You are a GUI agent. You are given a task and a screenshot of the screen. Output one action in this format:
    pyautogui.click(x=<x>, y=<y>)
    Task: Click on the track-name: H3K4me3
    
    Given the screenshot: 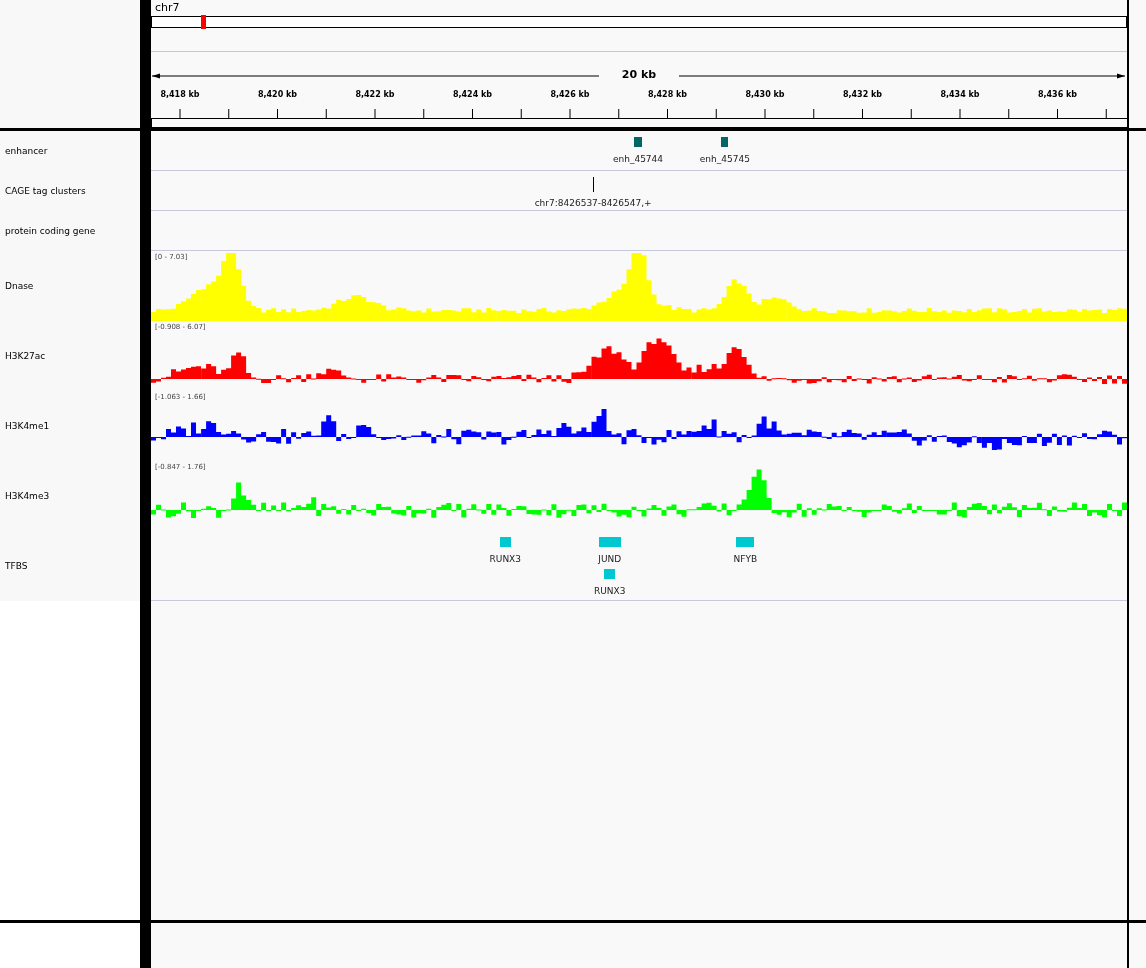 What is the action you would take?
    pyautogui.click(x=25, y=495)
    